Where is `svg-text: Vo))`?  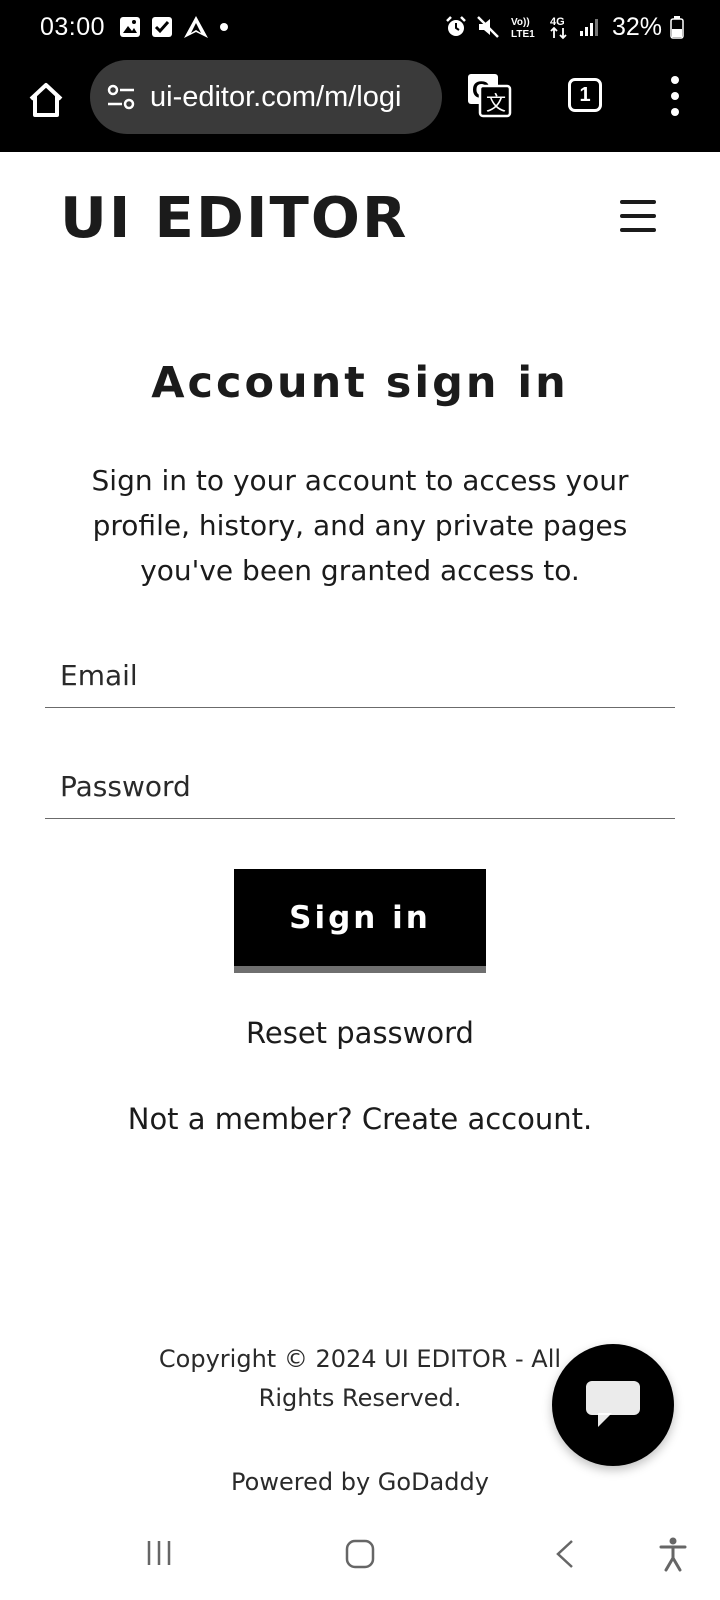 svg-text: Vo)) is located at coordinates (520, 22).